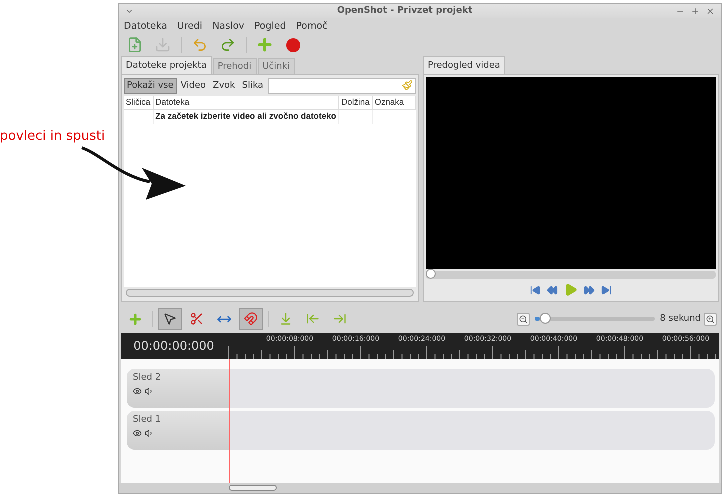  Describe the element at coordinates (228, 45) in the screenshot. I see `redo-icon` at that location.